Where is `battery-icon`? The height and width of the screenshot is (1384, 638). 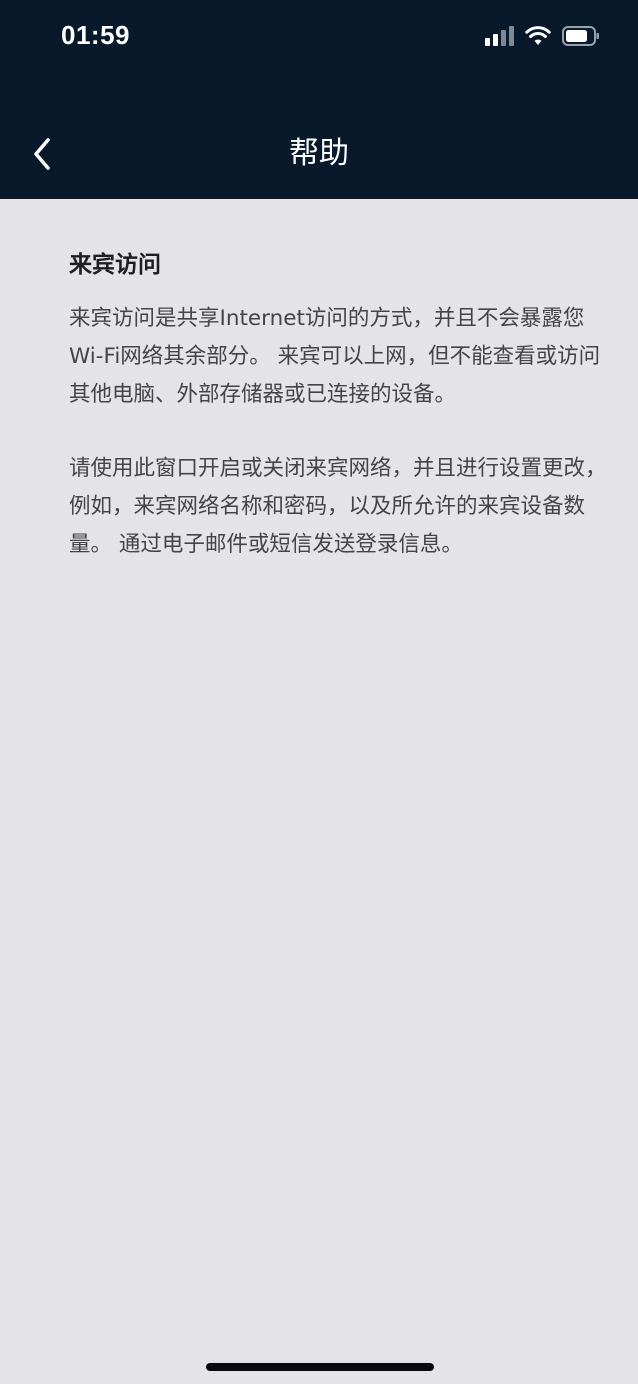 battery-icon is located at coordinates (581, 38).